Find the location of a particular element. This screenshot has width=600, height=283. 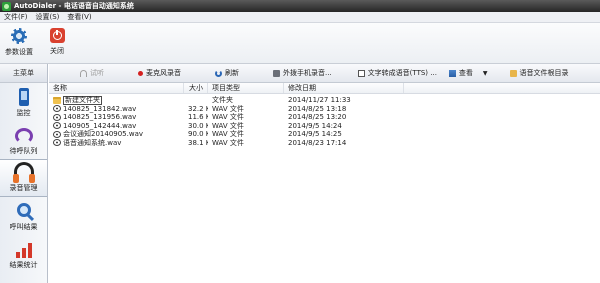

rename-input: 新建文件夹 is located at coordinates (82, 100).